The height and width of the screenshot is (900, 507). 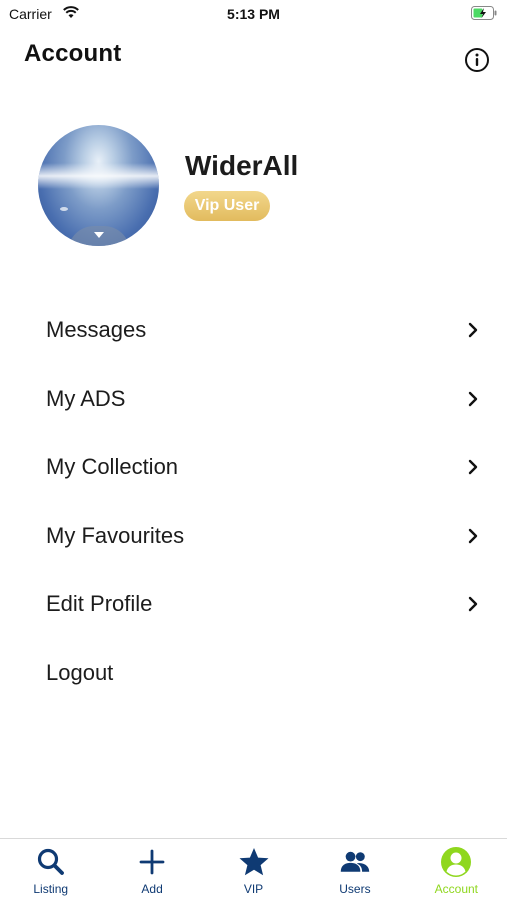 I want to click on avatar-edit-button, so click(x=99, y=236).